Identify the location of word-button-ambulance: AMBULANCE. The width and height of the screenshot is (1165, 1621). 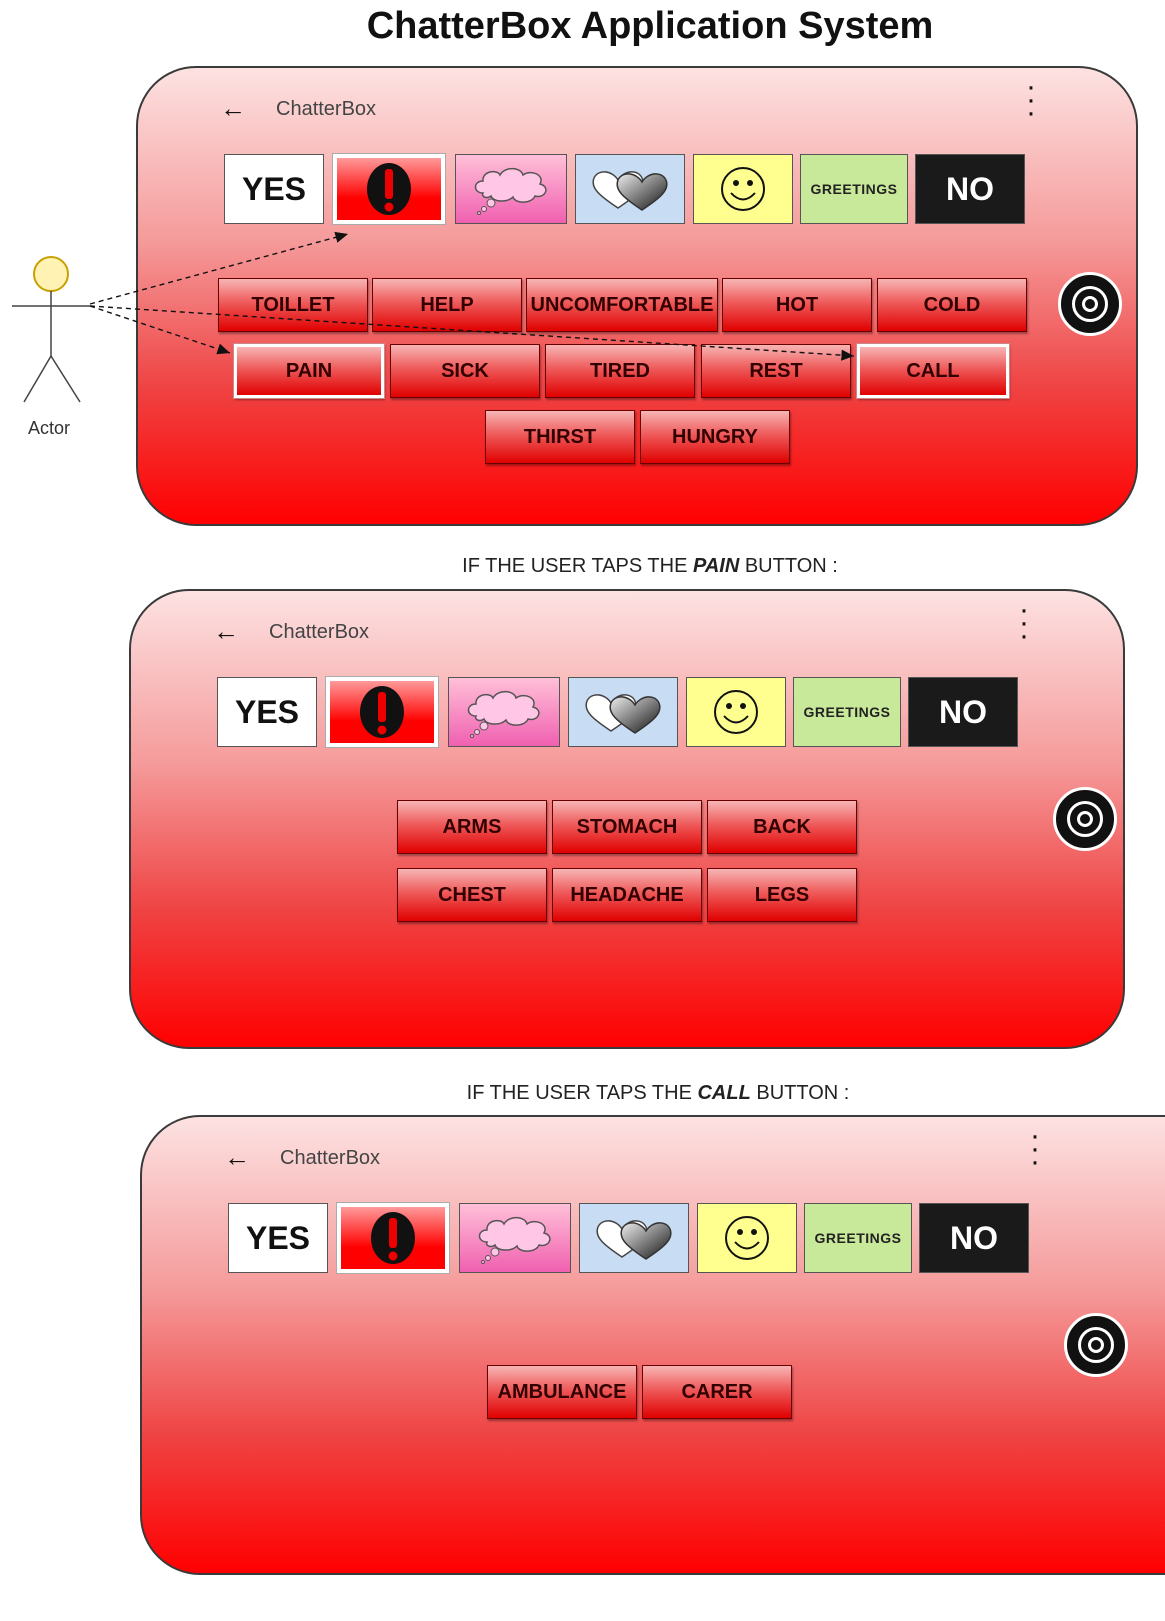
(562, 1392).